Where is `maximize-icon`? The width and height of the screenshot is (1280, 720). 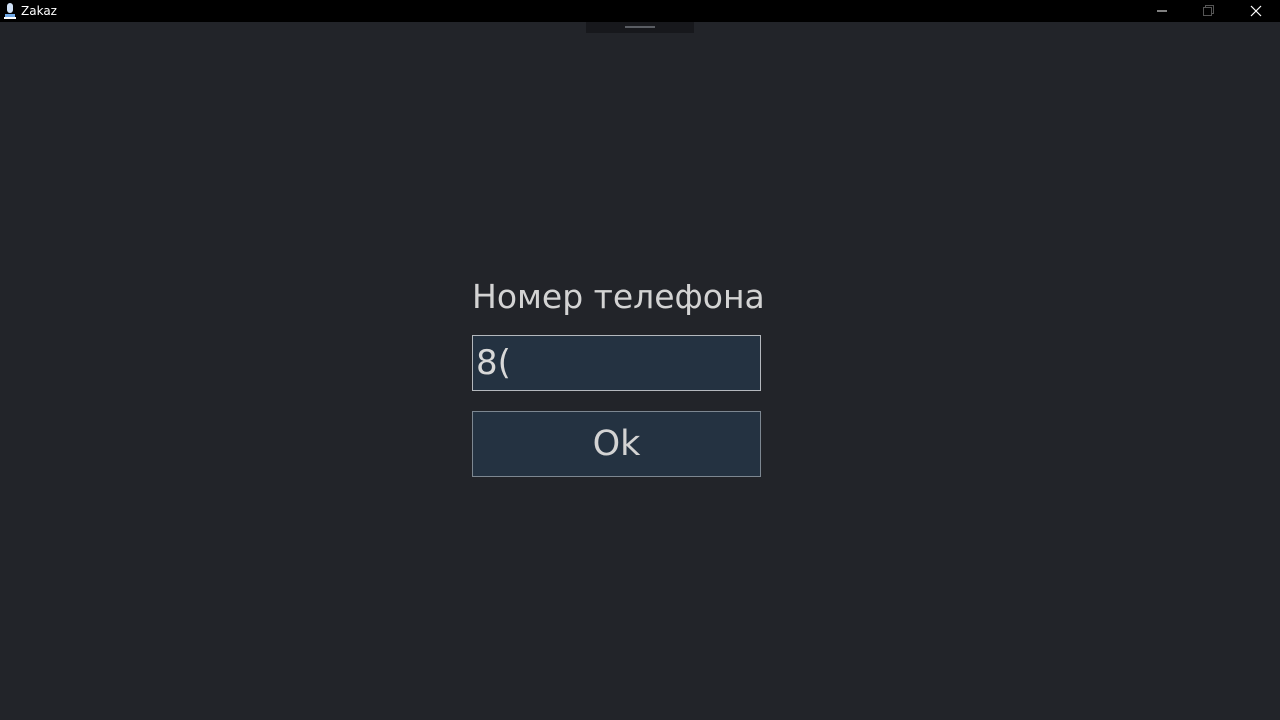 maximize-icon is located at coordinates (1208, 10).